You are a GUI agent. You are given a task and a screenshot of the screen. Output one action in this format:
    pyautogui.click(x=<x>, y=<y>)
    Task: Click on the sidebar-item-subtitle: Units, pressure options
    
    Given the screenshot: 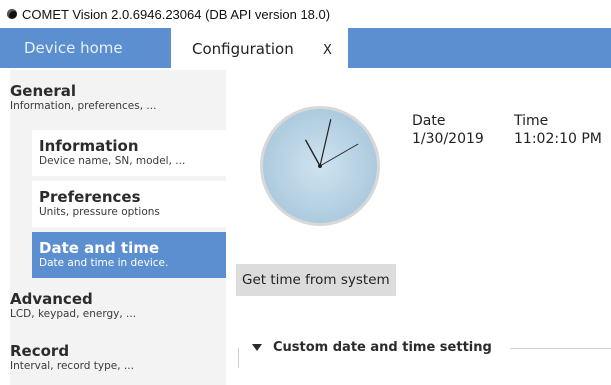 What is the action you would take?
    pyautogui.click(x=99, y=212)
    